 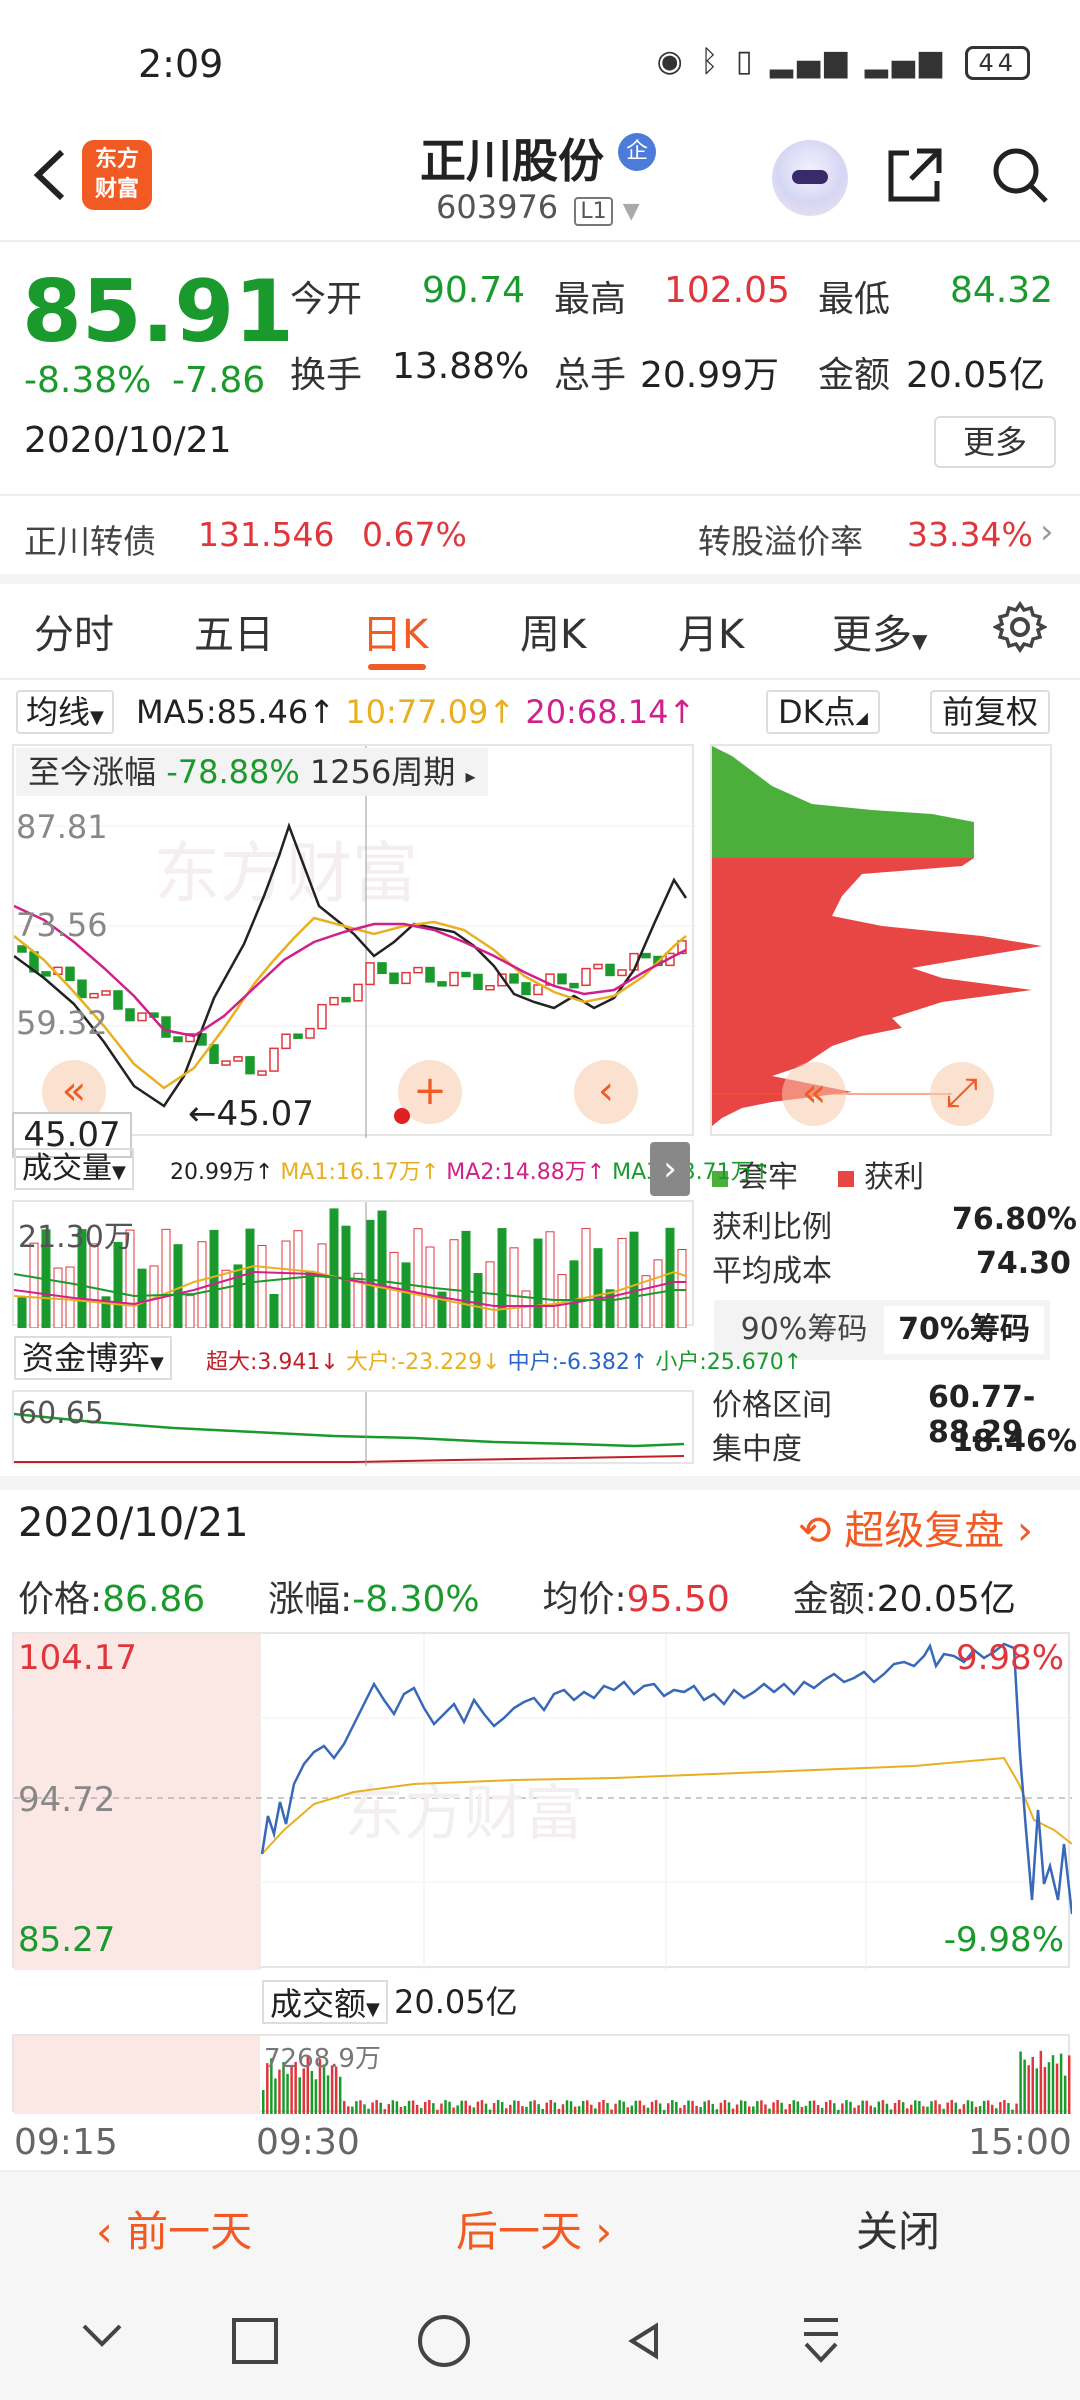 I want to click on turnover-value: 13.88%, so click(x=461, y=366).